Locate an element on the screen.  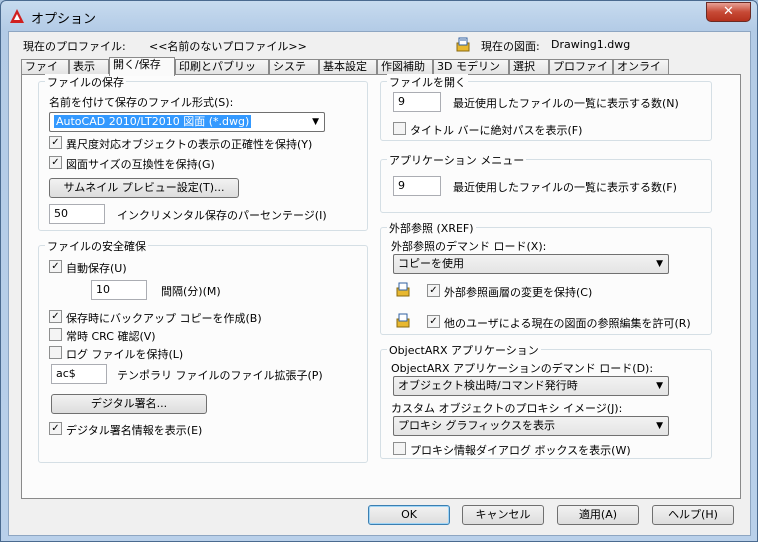
objectarx-title: ObjectARX アプリケーション is located at coordinates (464, 350).